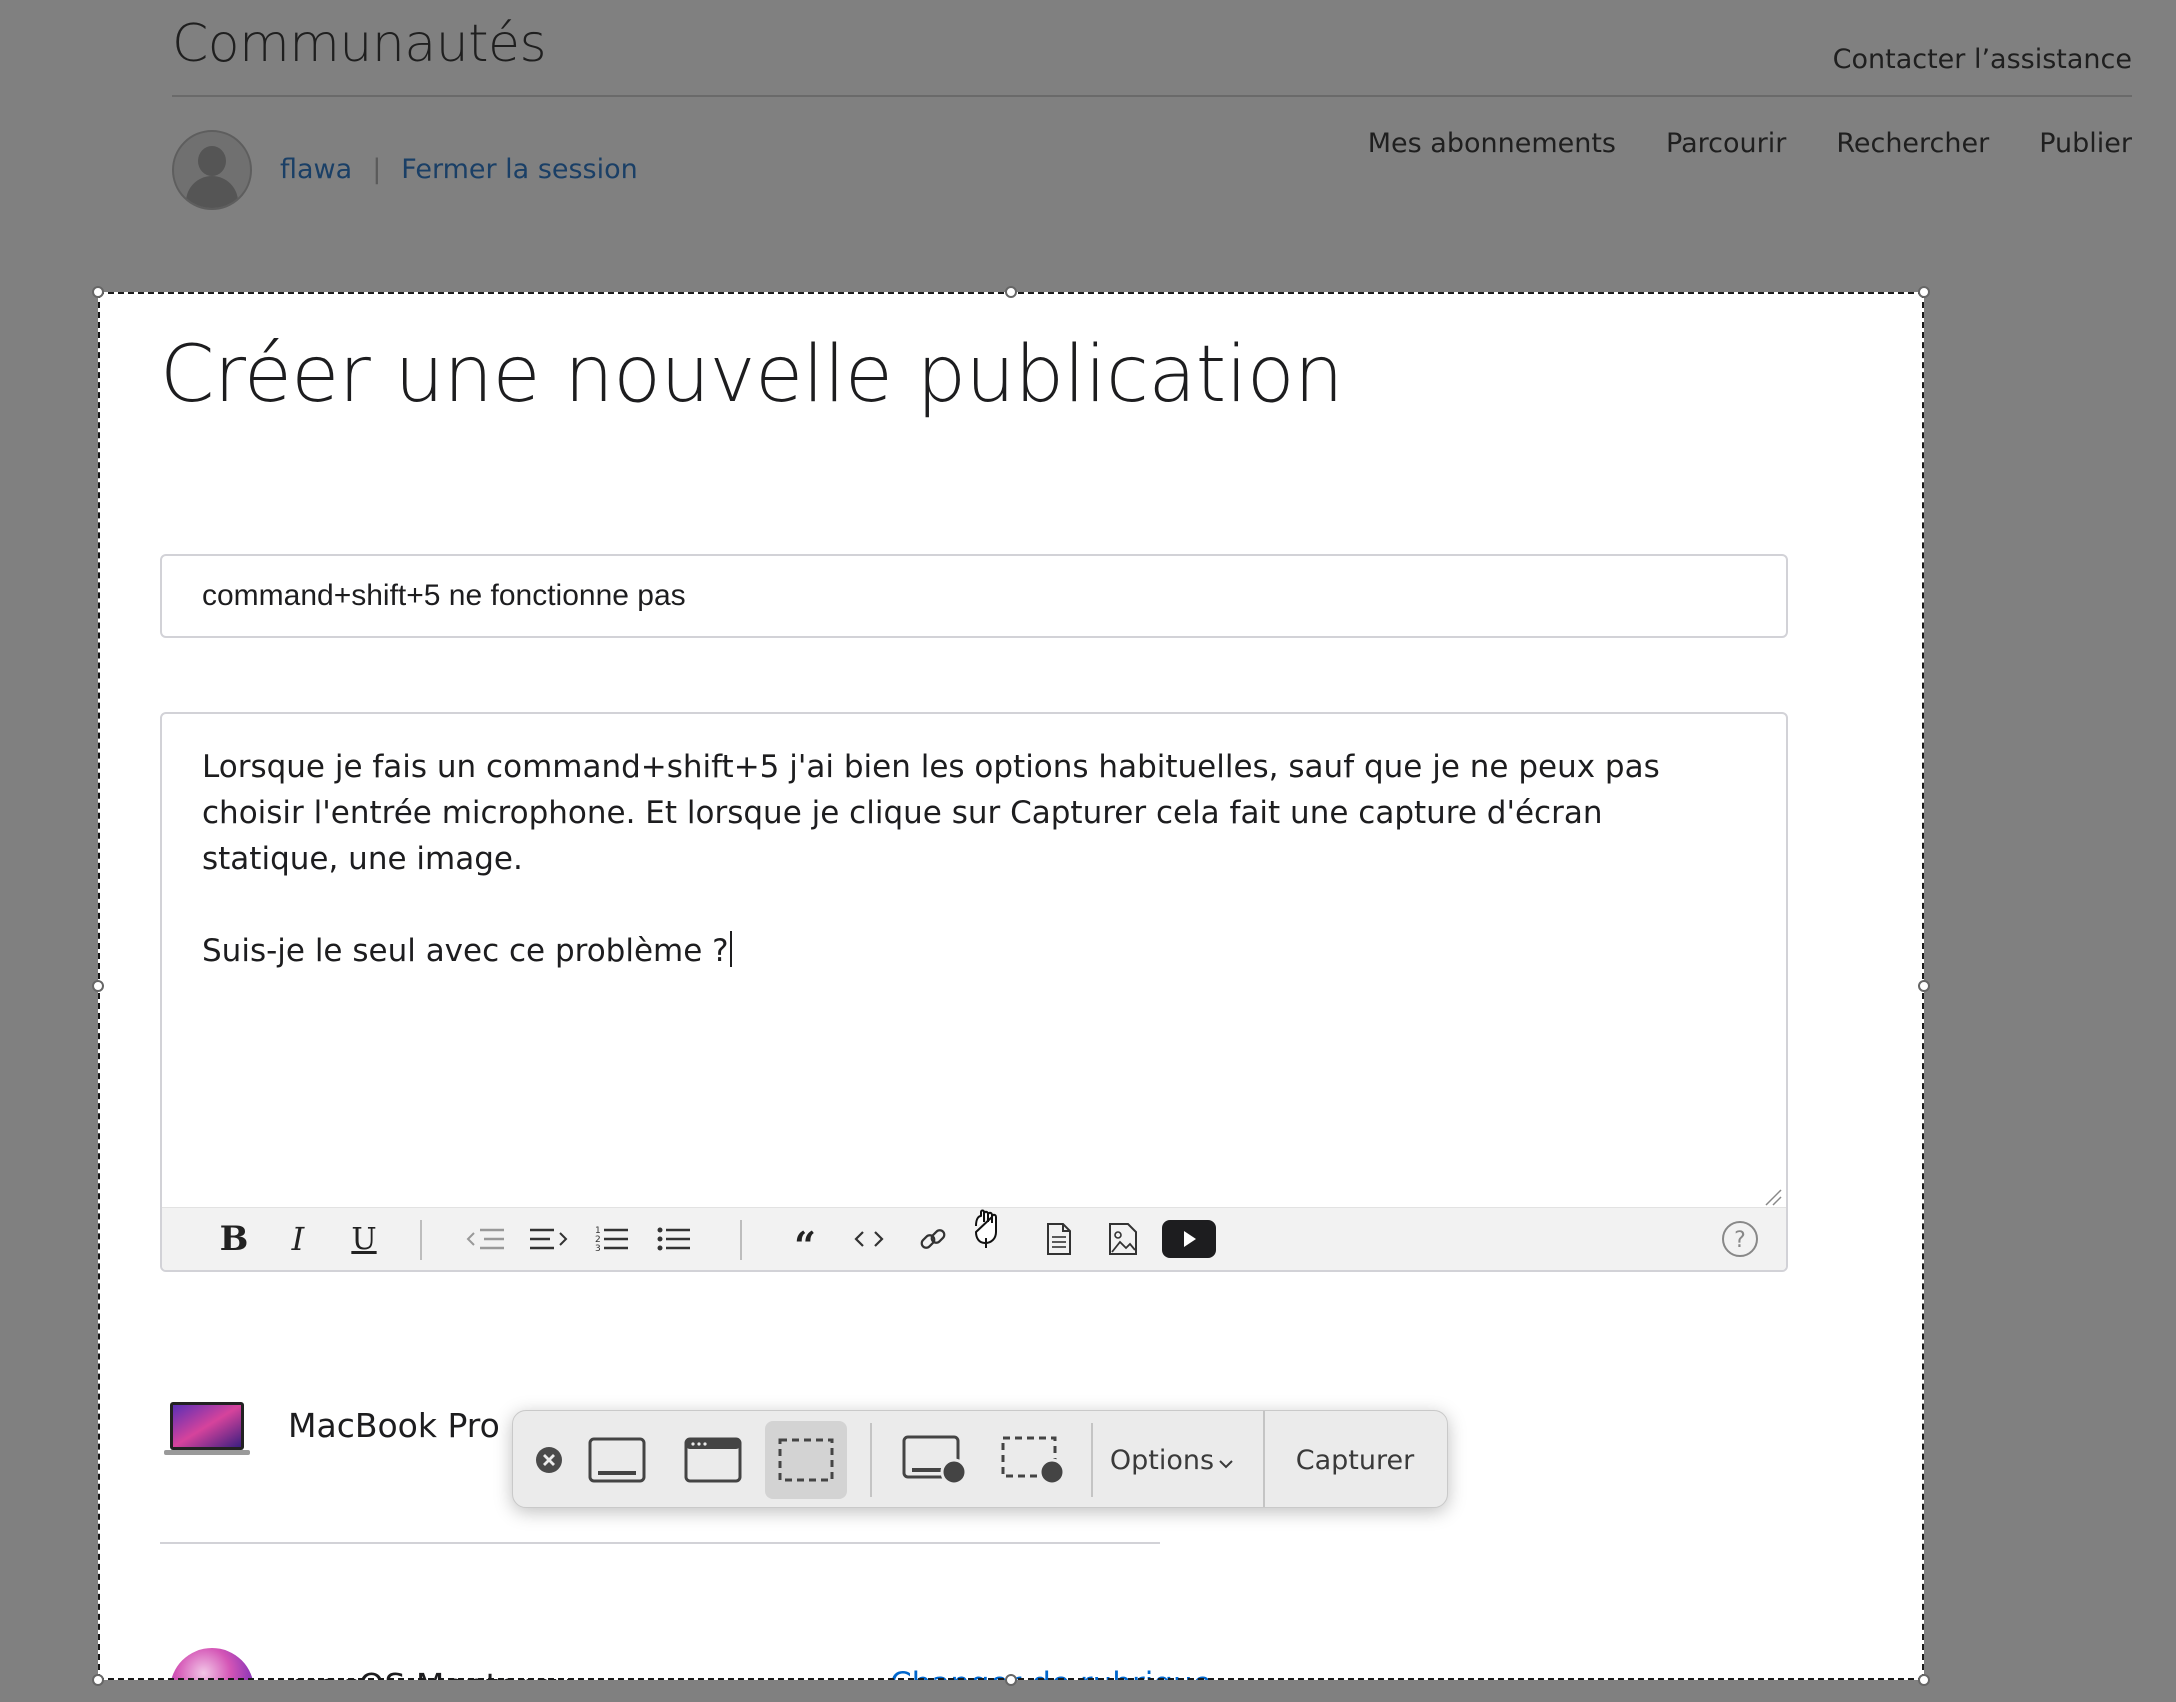  I want to click on header-divider, so click(1152, 96).